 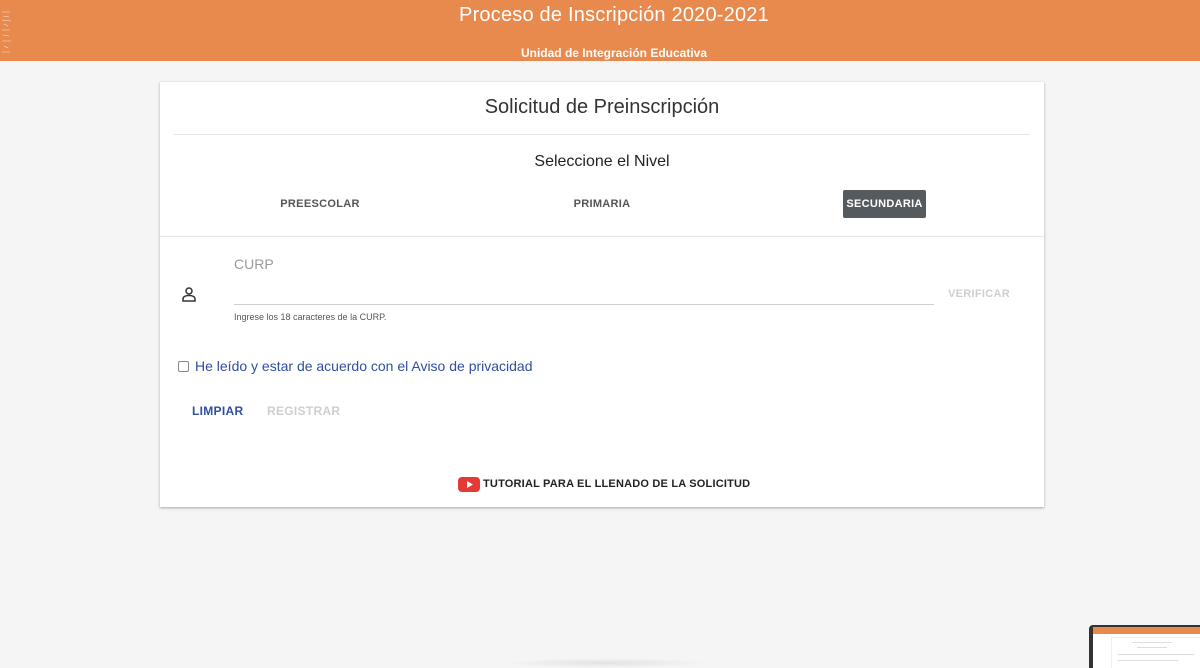 I want to click on verify-button: VERIFICAR, so click(x=979, y=294).